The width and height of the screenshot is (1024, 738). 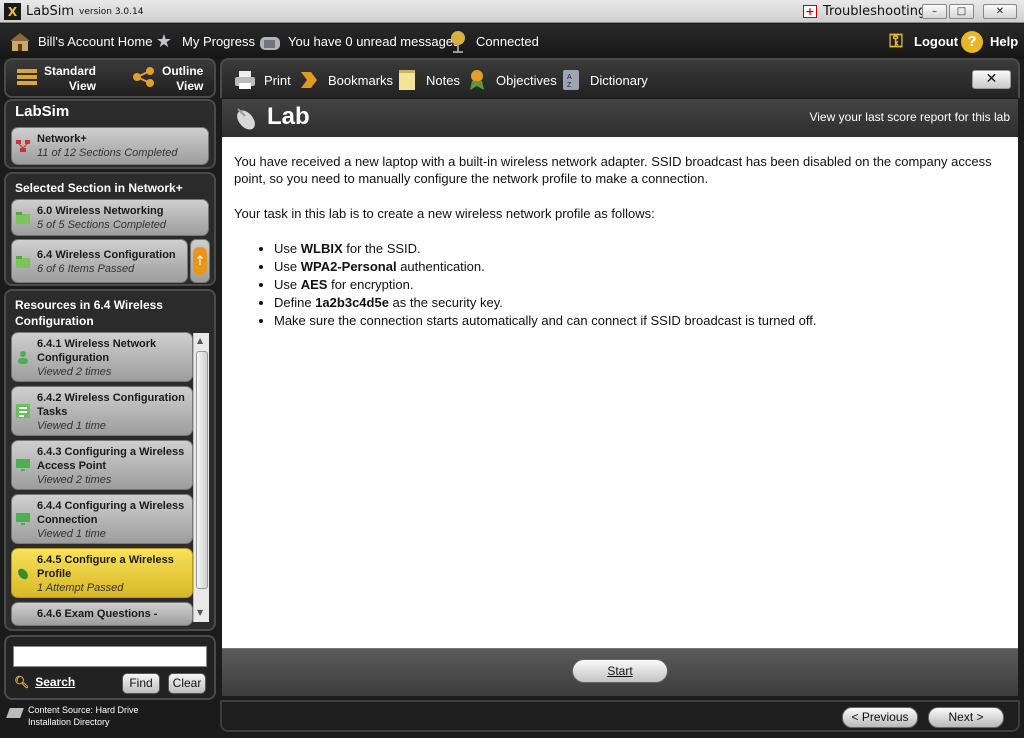 I want to click on magnifier-icon: 🔍︎, so click(x=22, y=682).